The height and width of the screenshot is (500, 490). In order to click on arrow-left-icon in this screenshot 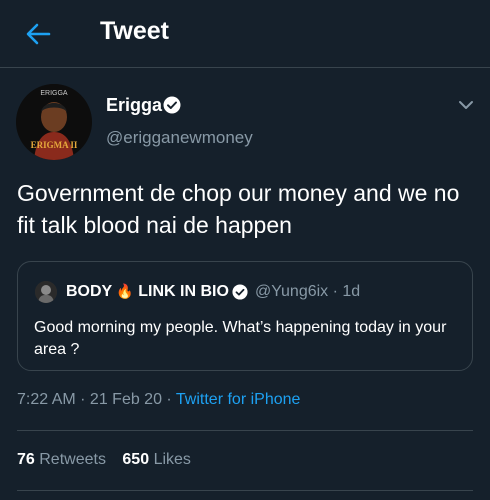, I will do `click(38, 34)`.